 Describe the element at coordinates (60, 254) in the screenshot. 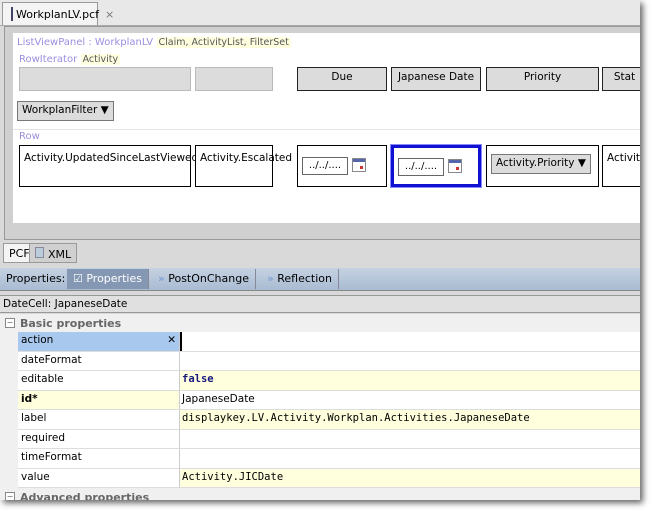

I see `tab-xml-label: XML` at that location.